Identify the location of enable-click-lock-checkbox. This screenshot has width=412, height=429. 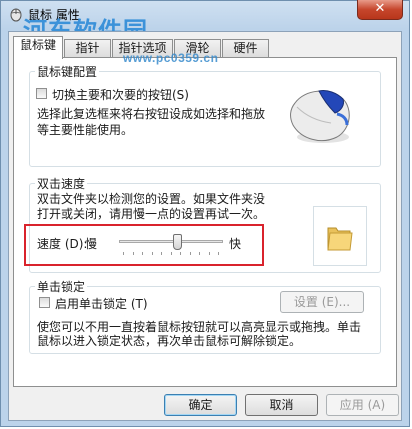
(44, 302).